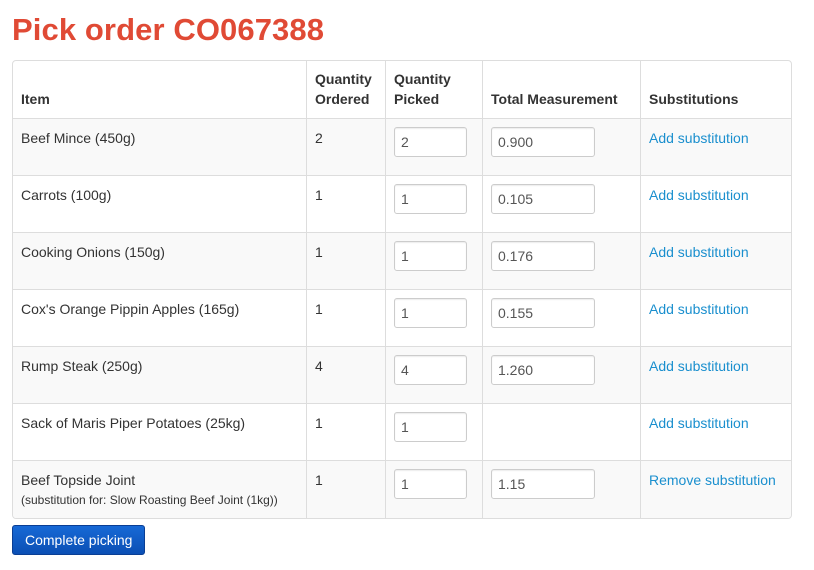 The image size is (814, 570). What do you see at coordinates (715, 489) in the screenshot?
I see `cell-substitutions: Remove substitution` at bounding box center [715, 489].